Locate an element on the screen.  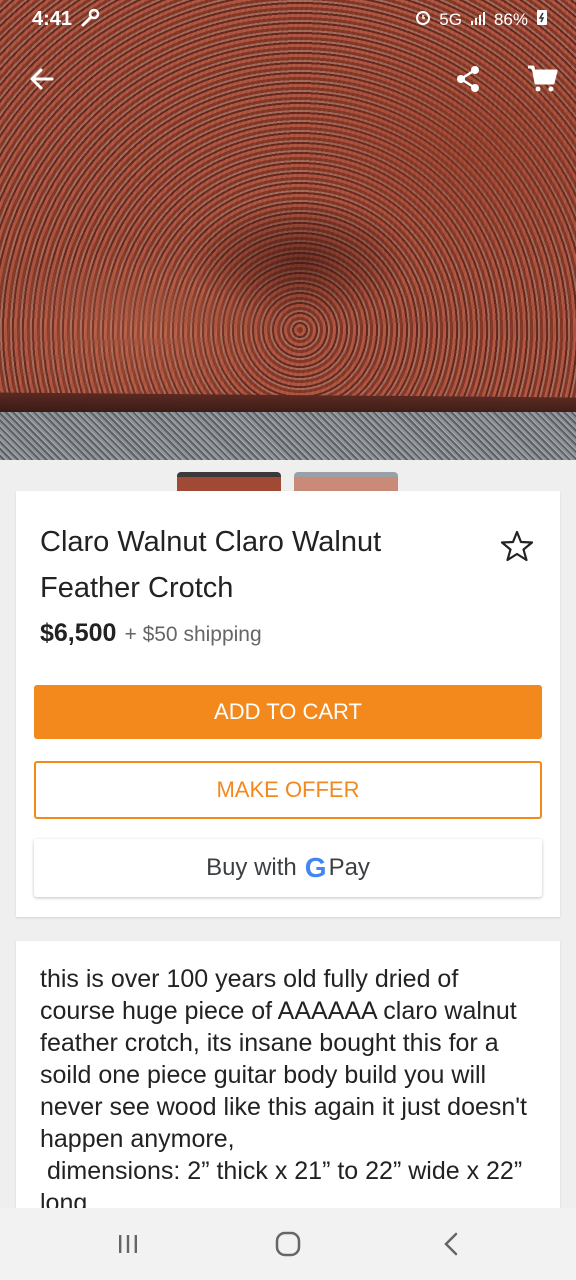
back-arrow-icon is located at coordinates (42, 79).